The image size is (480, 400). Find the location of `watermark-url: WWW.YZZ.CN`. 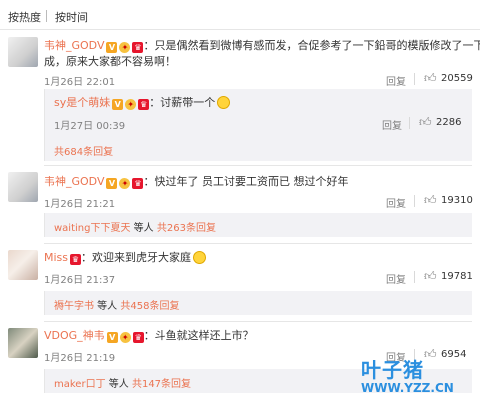

watermark-url: WWW.YZZ.CN is located at coordinates (407, 388).